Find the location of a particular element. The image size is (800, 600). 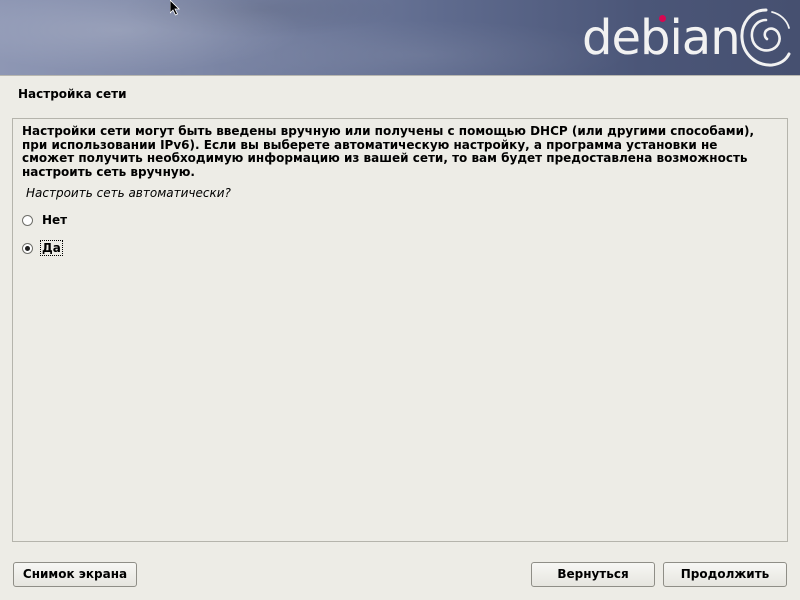

mouse-cursor-icon is located at coordinates (175, 8).